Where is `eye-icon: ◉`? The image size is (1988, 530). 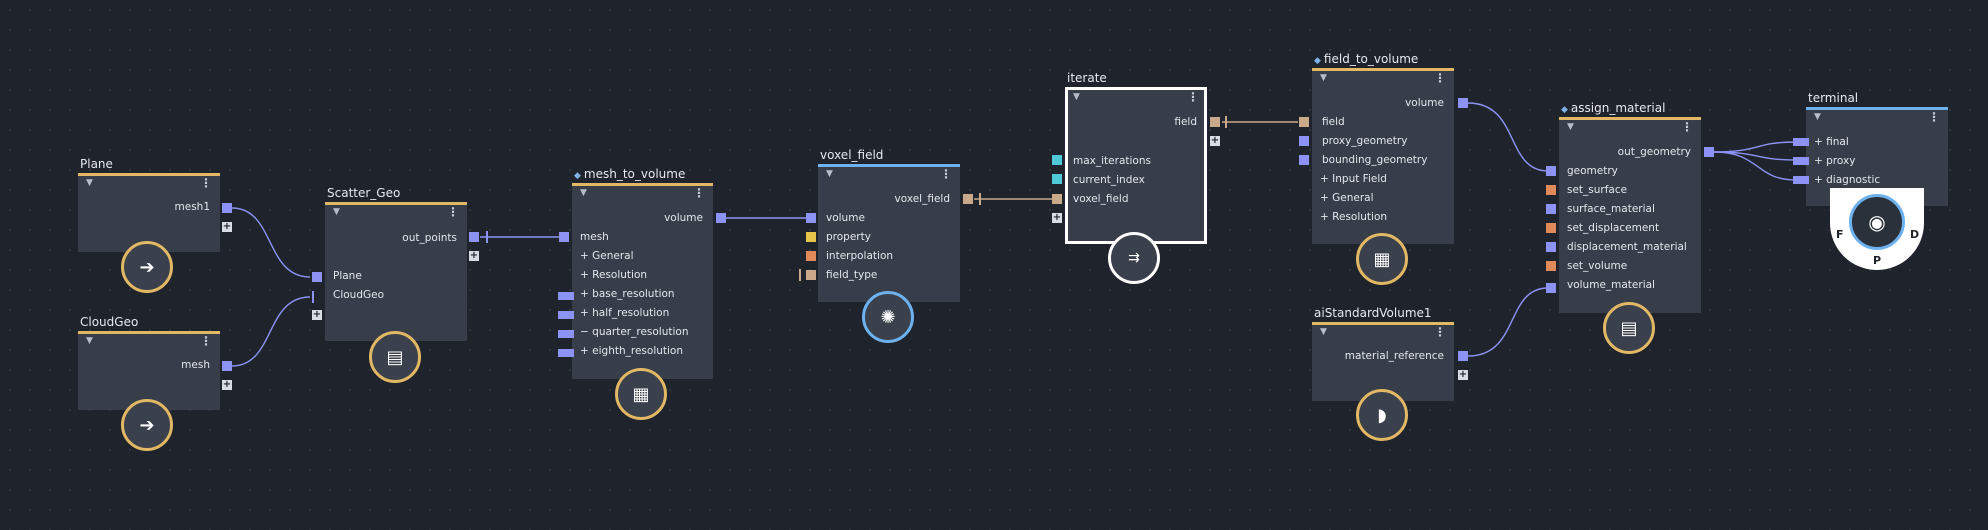
eye-icon: ◉ is located at coordinates (1877, 222).